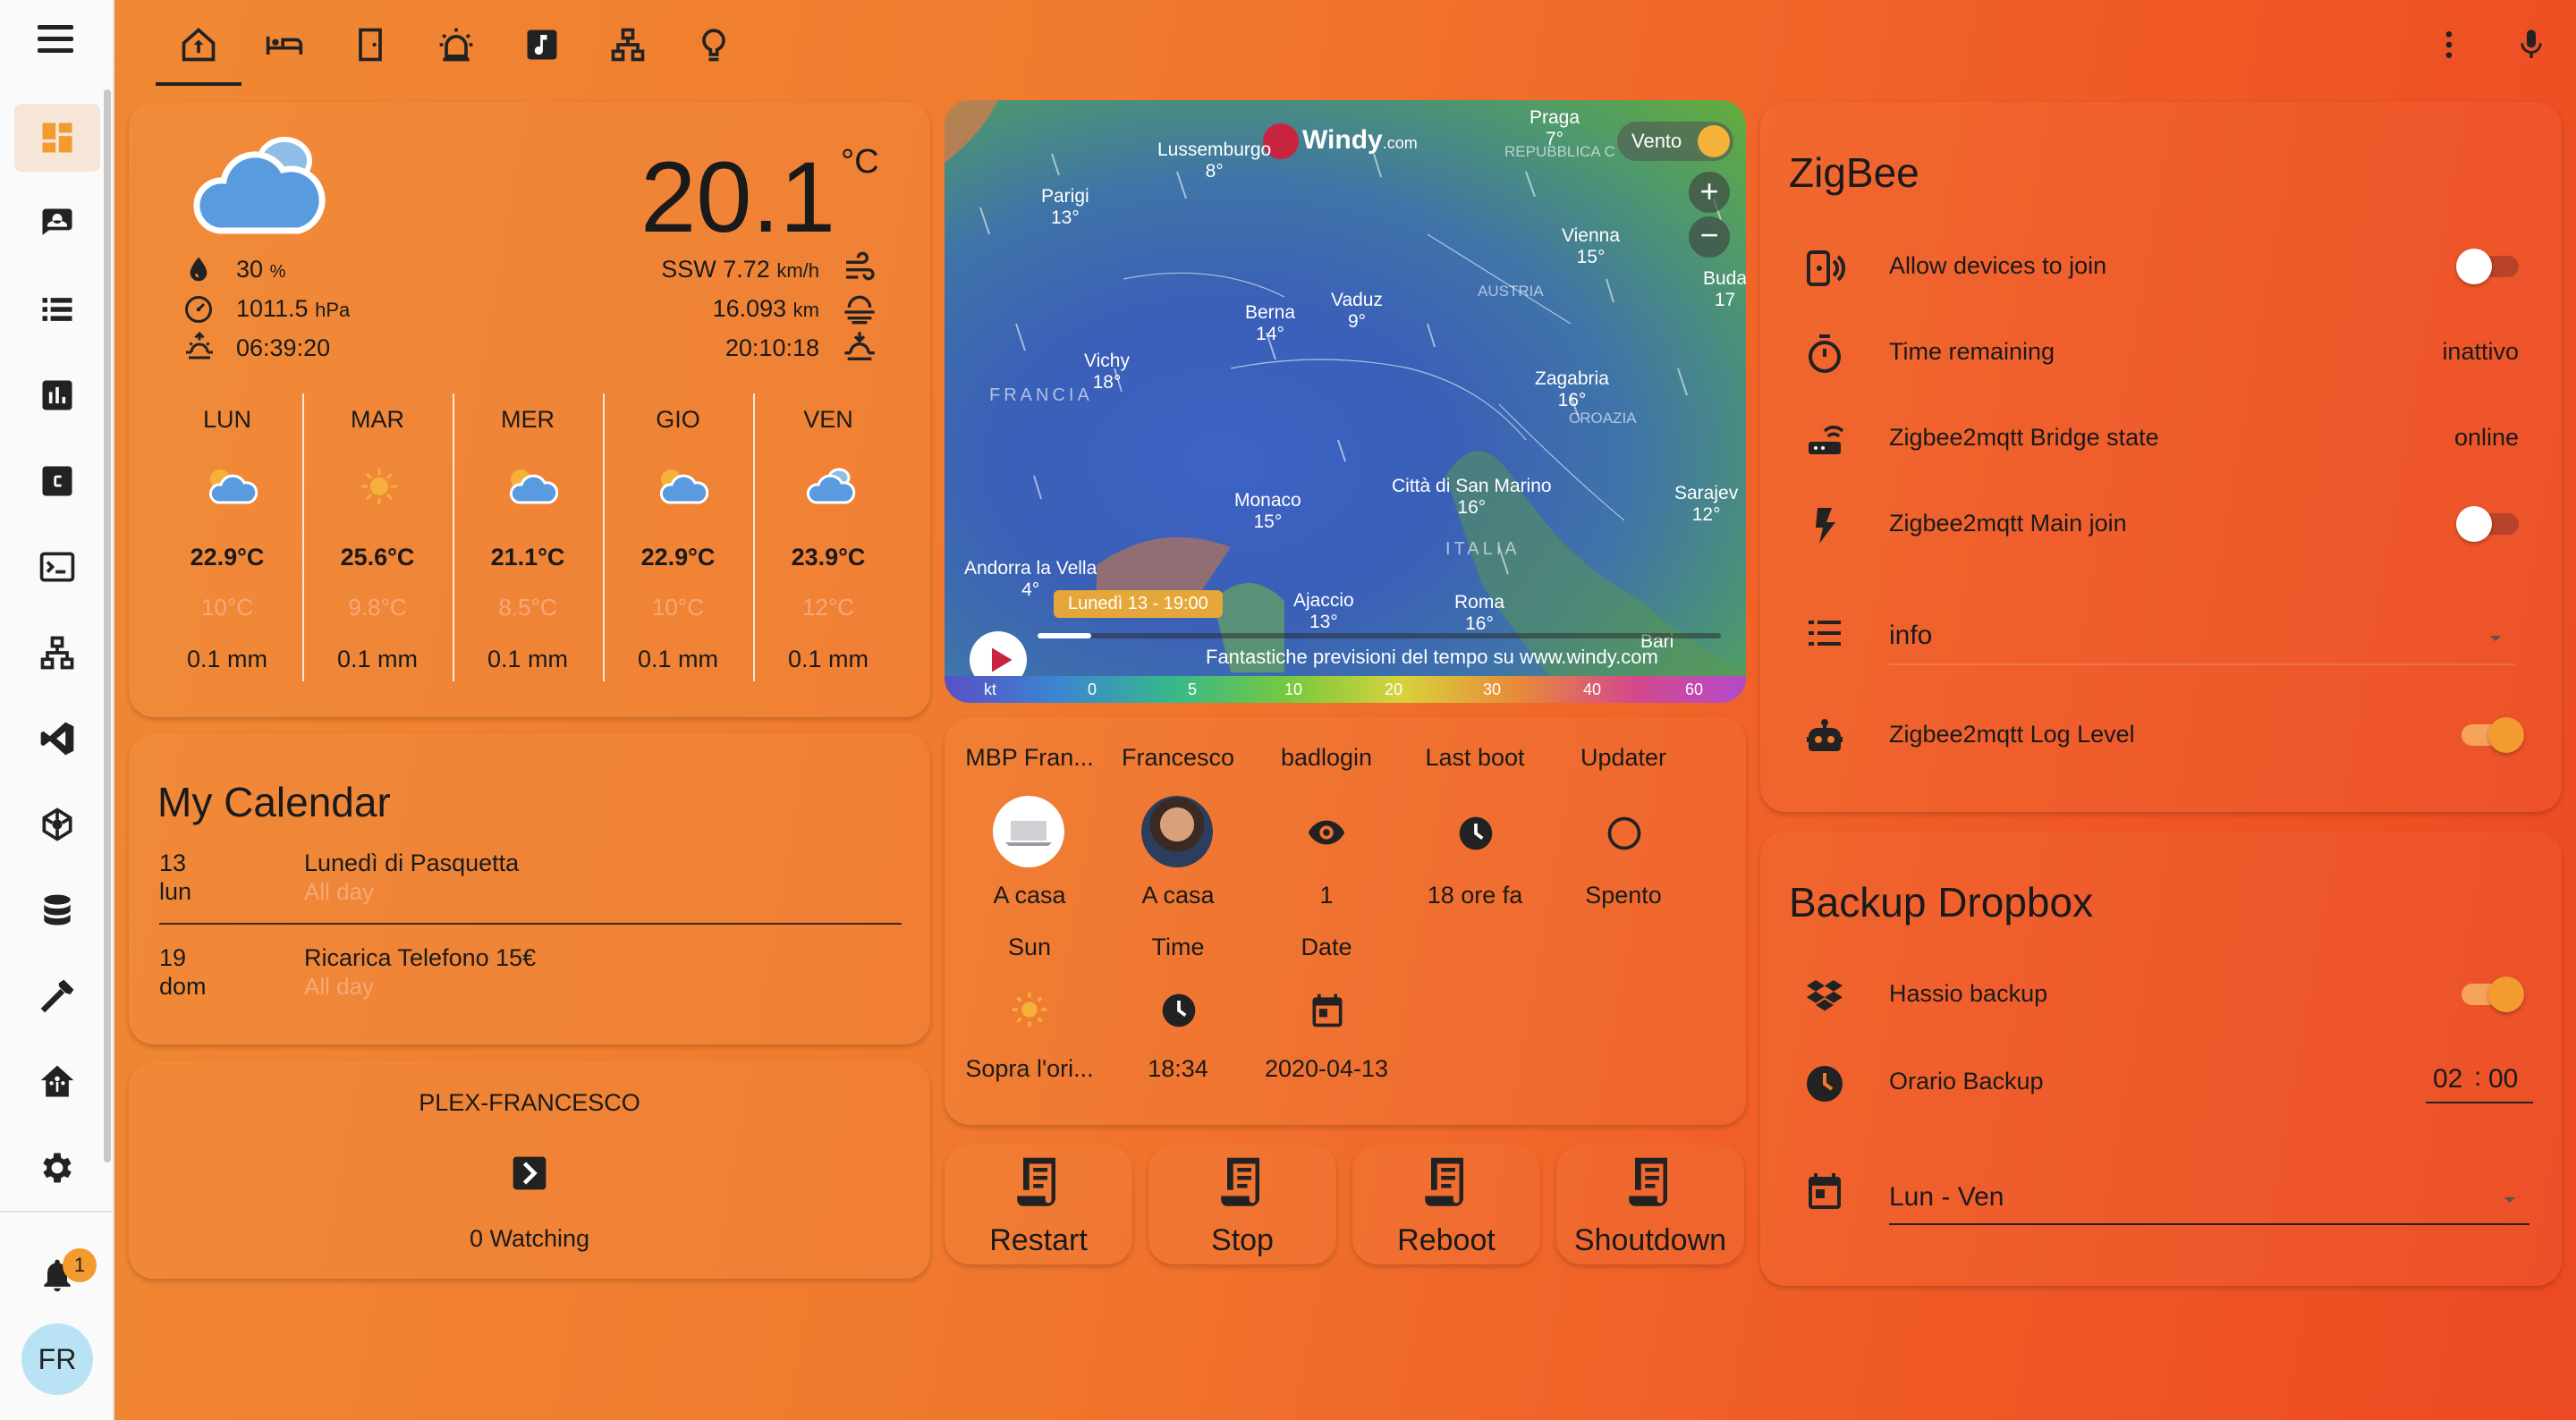 The image size is (2576, 1420). What do you see at coordinates (530, 924) in the screenshot?
I see `event-divider` at bounding box center [530, 924].